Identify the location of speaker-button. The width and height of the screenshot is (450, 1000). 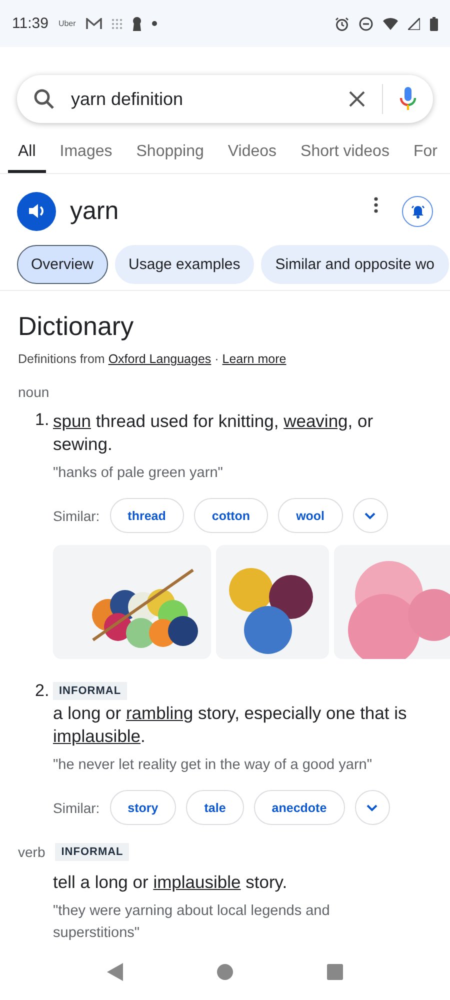
(36, 211).